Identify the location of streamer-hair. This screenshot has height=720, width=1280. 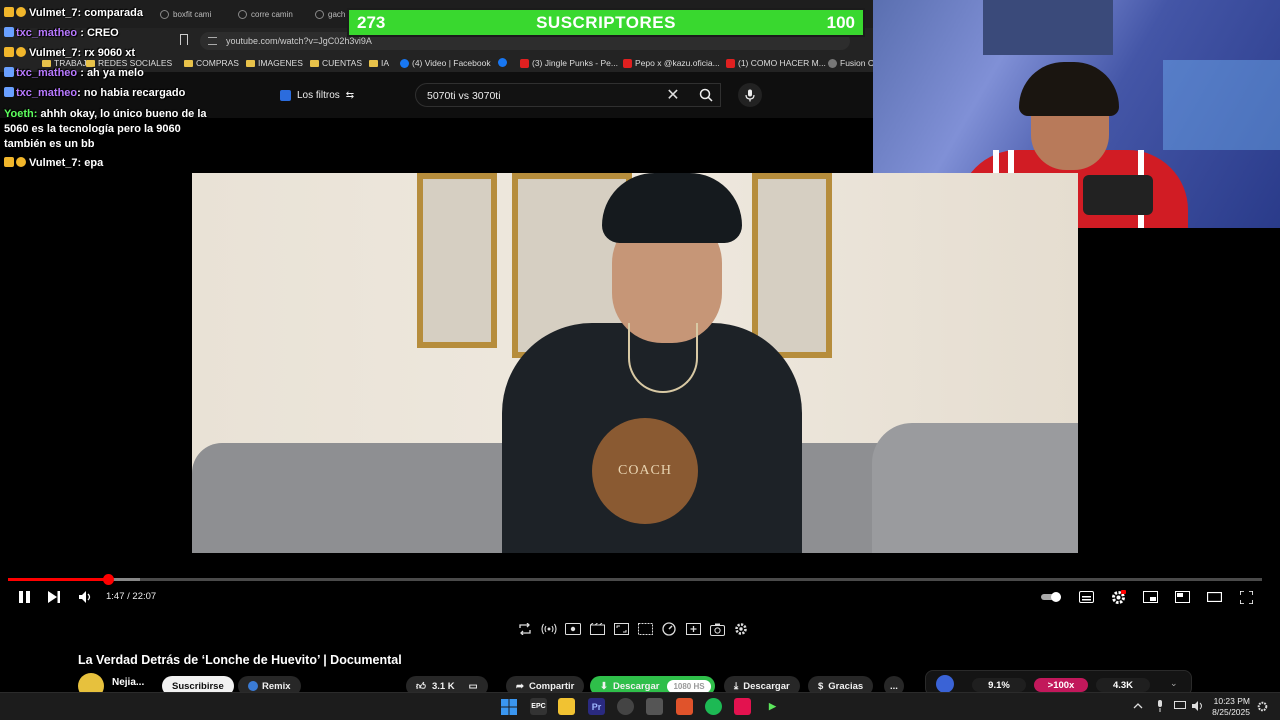
(1069, 89).